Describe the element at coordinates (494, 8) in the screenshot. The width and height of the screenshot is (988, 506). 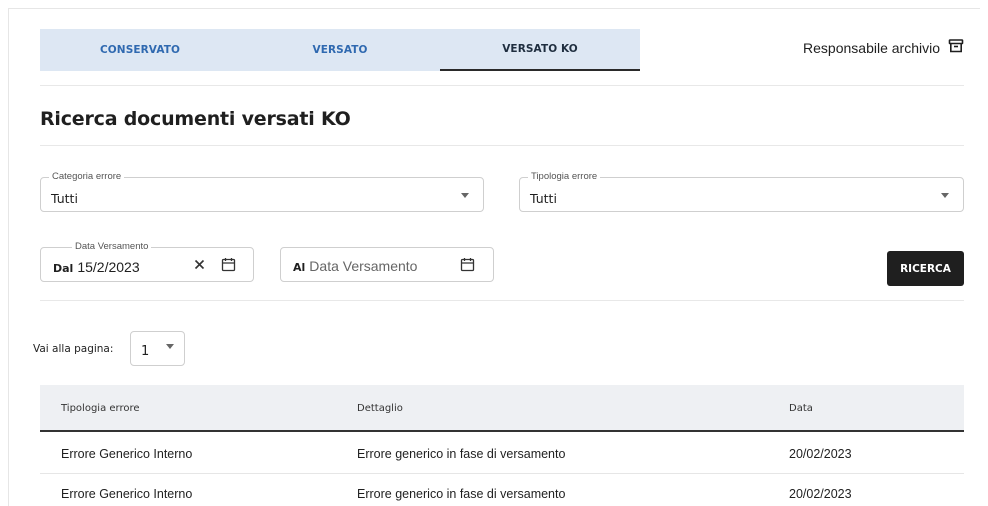
I see `frame-top-border` at that location.